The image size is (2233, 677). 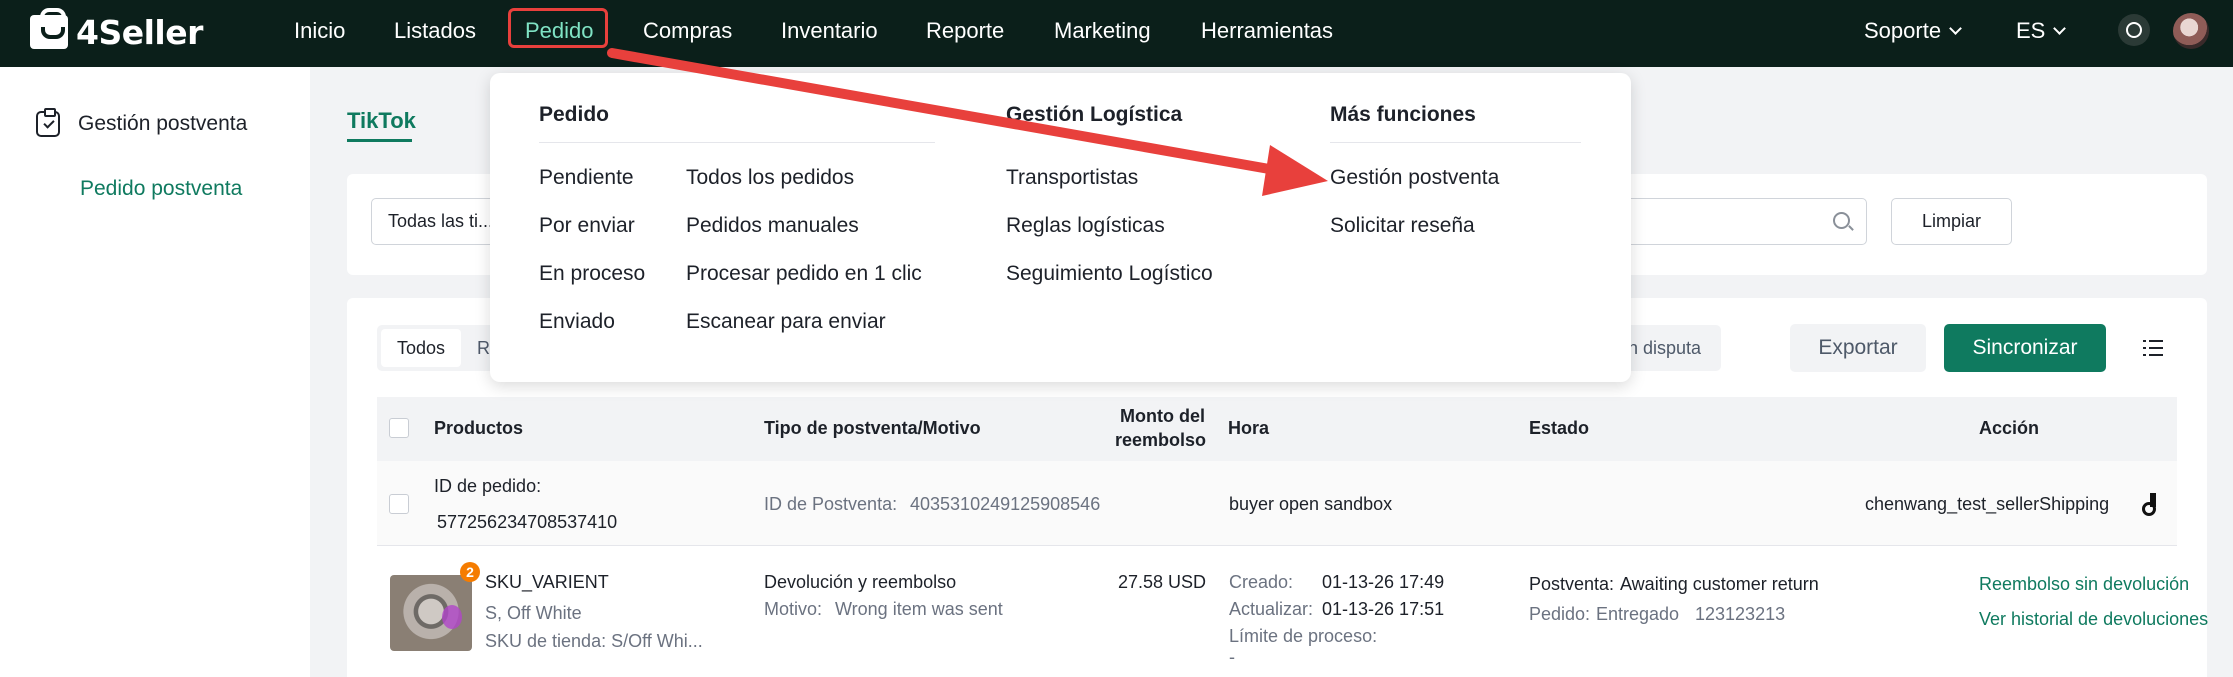 What do you see at coordinates (1719, 584) in the screenshot?
I see `aftersale-status: Awaiting customer return` at bounding box center [1719, 584].